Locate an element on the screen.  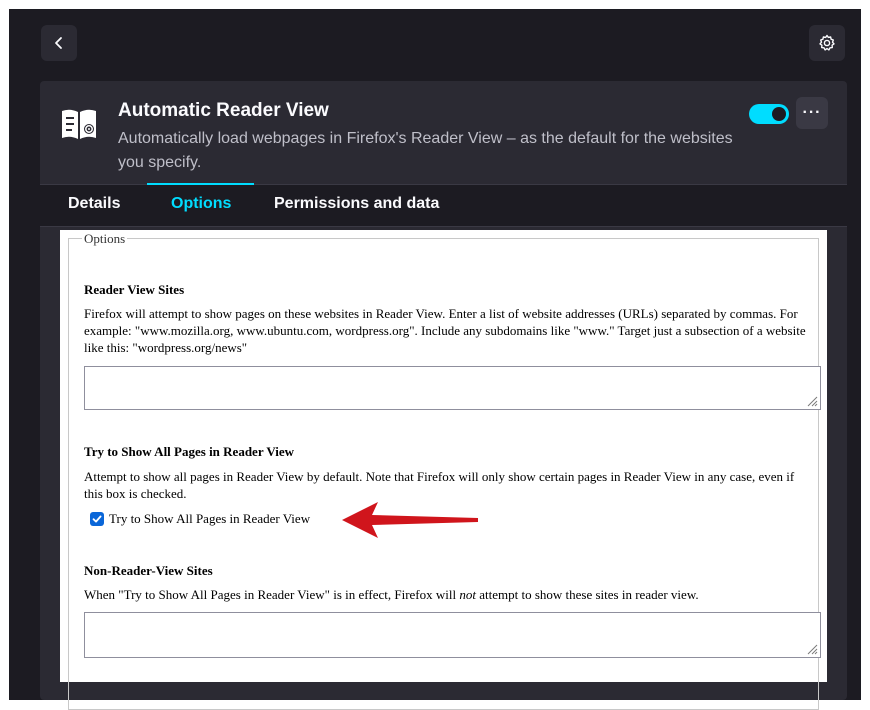
extension-name: Automatic Reader View is located at coordinates (223, 110).